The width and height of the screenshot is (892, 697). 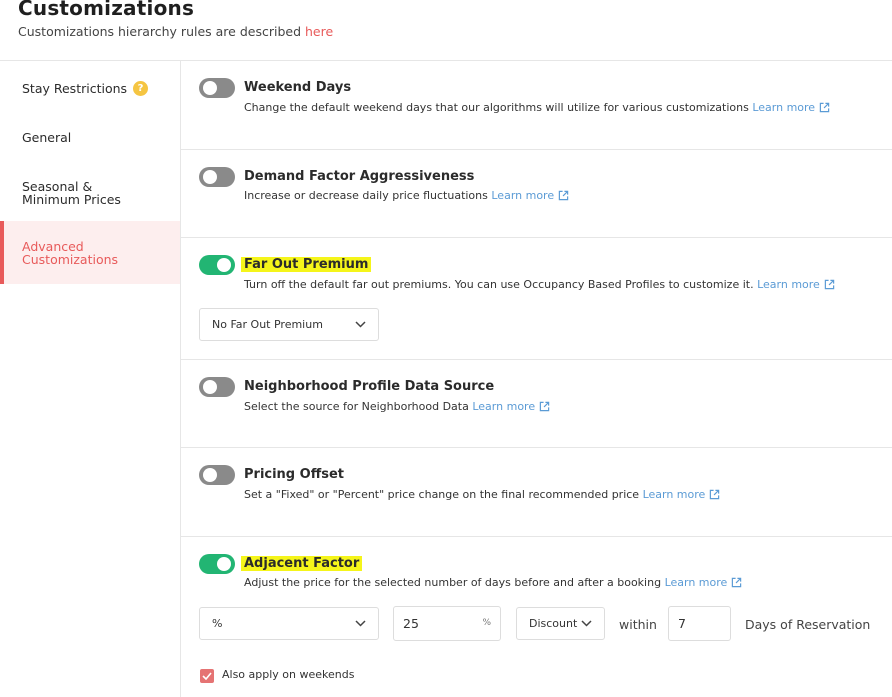 I want to click on days-input: 7, so click(x=699, y=623).